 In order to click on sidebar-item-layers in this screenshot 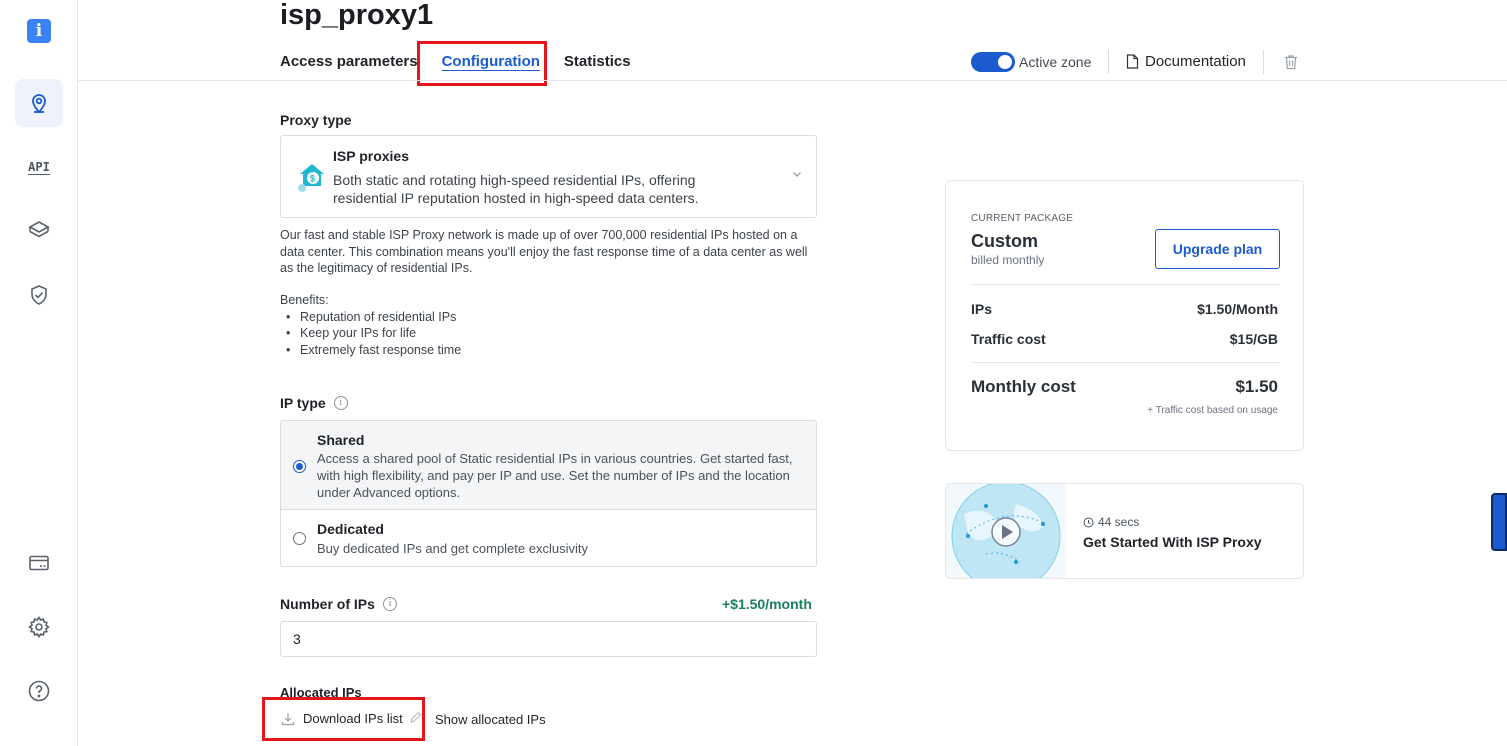, I will do `click(39, 231)`.